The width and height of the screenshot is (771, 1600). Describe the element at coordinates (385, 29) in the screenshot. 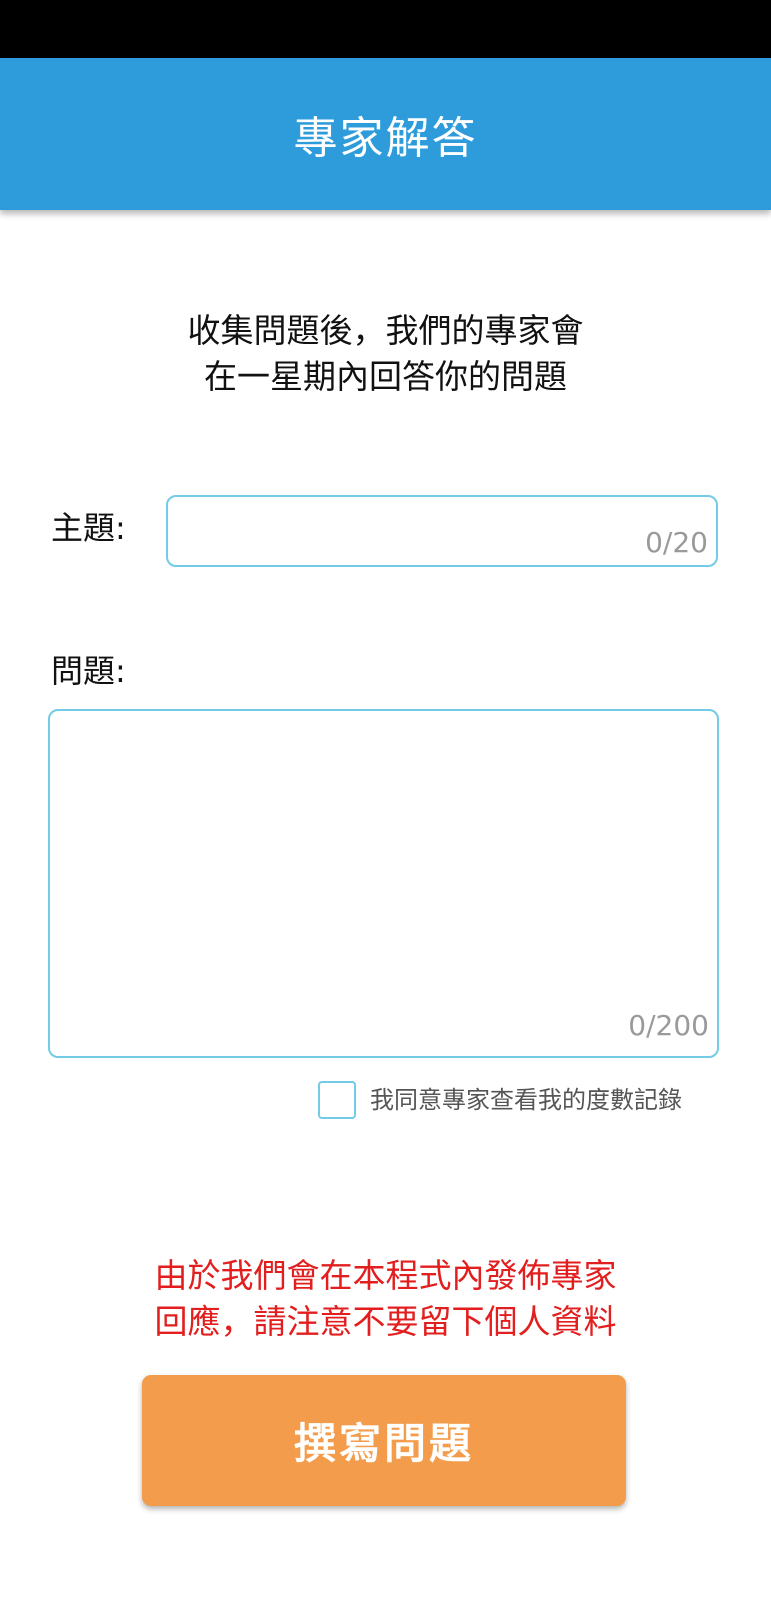

I see `status-bar` at that location.